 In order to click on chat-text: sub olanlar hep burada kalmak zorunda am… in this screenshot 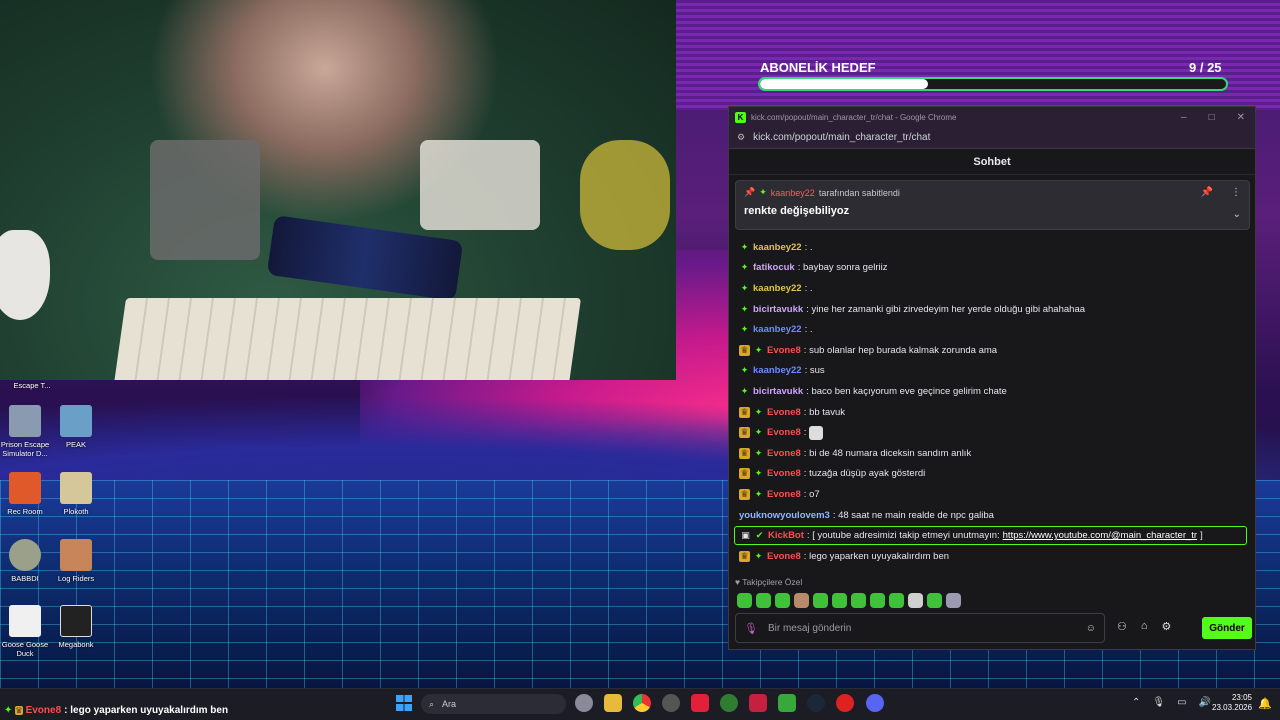, I will do `click(903, 350)`.